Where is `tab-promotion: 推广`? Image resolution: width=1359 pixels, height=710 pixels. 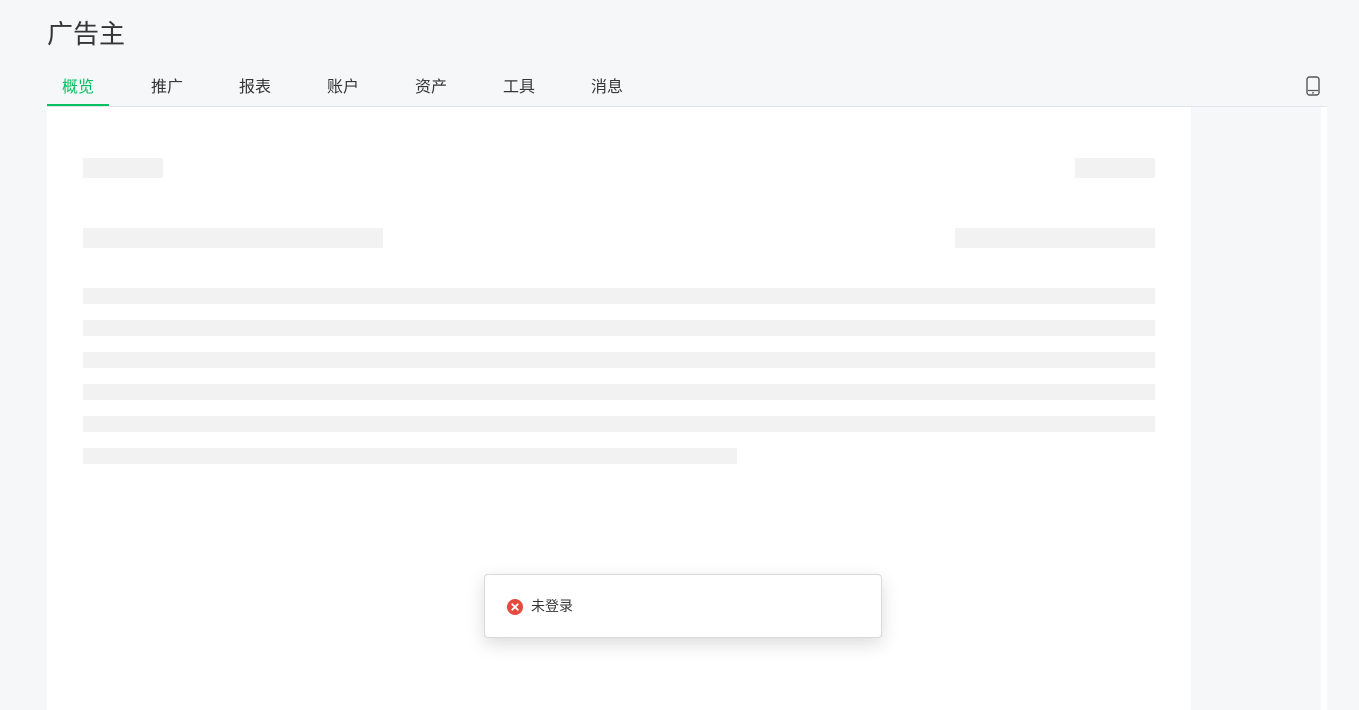 tab-promotion: 推广 is located at coordinates (167, 88).